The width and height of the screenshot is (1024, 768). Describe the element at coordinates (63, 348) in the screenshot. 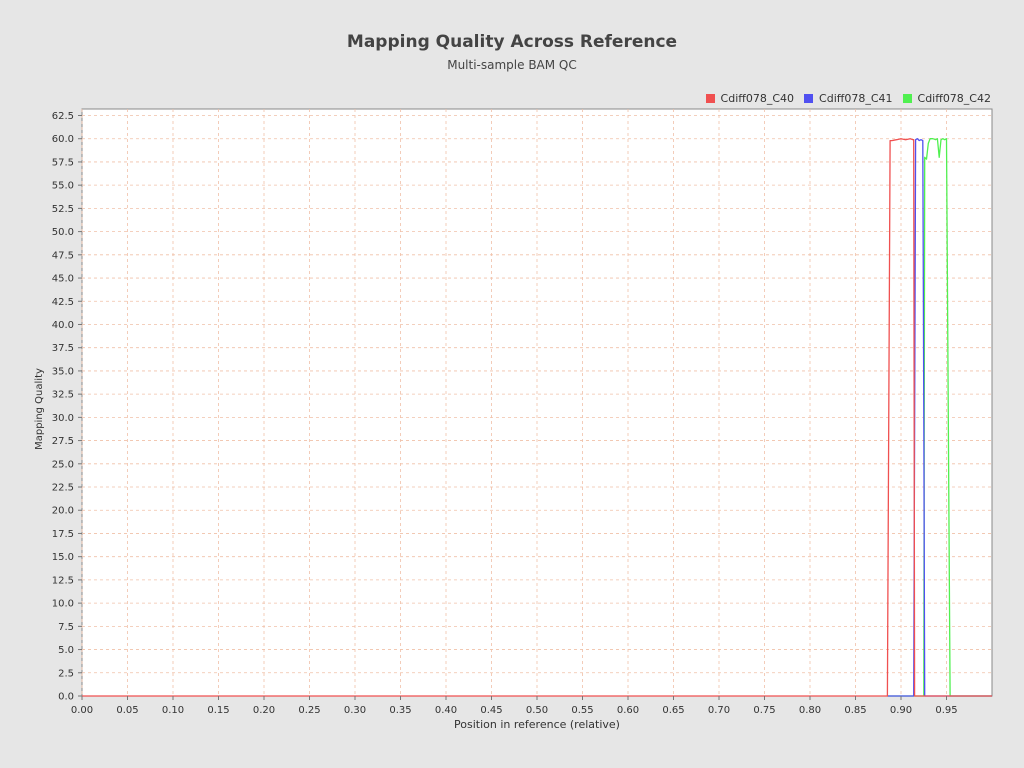

I see `y-tick-label: 37.5` at that location.